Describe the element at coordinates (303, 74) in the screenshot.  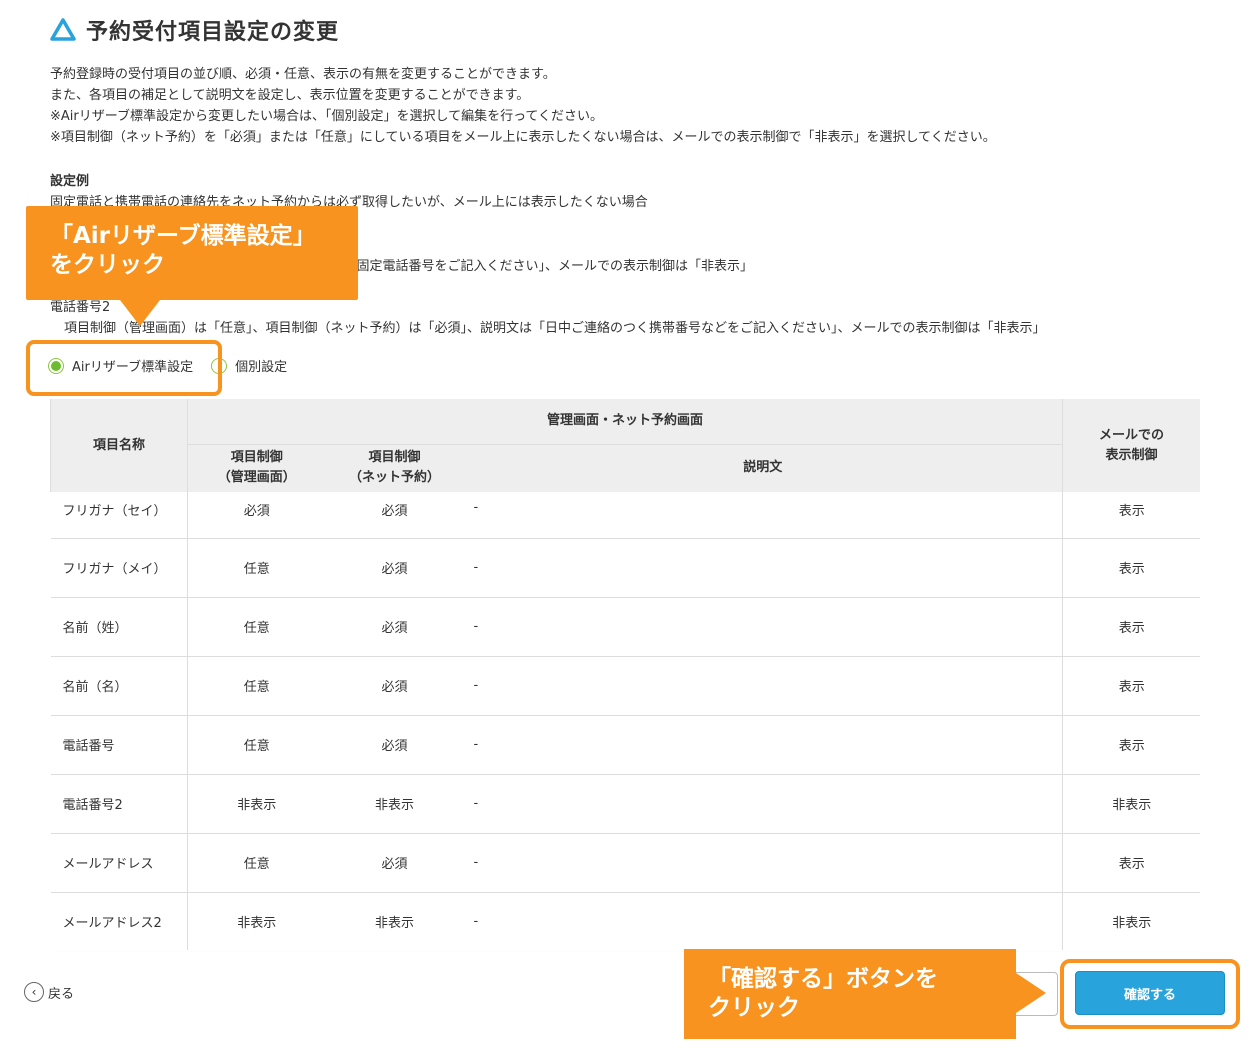
I see `description-line: 予約登録時の受付項目の並び順、必須・任意、表示の有無を変更することができます。` at that location.